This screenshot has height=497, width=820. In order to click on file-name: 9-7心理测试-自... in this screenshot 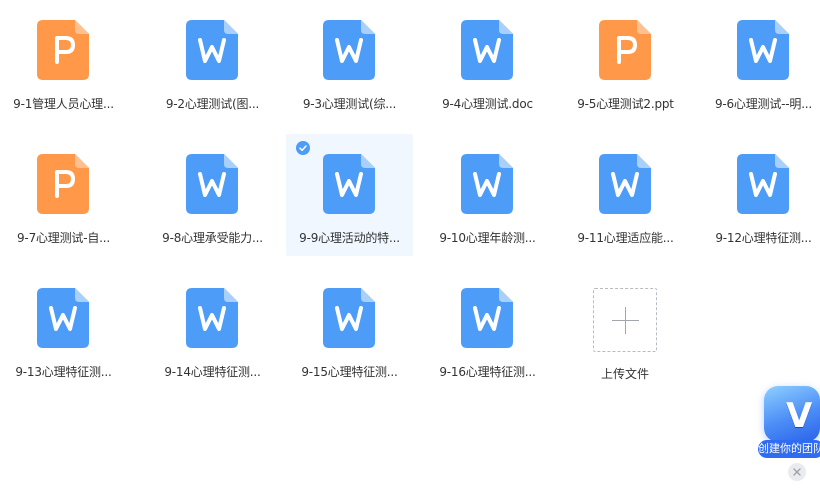, I will do `click(63, 238)`.